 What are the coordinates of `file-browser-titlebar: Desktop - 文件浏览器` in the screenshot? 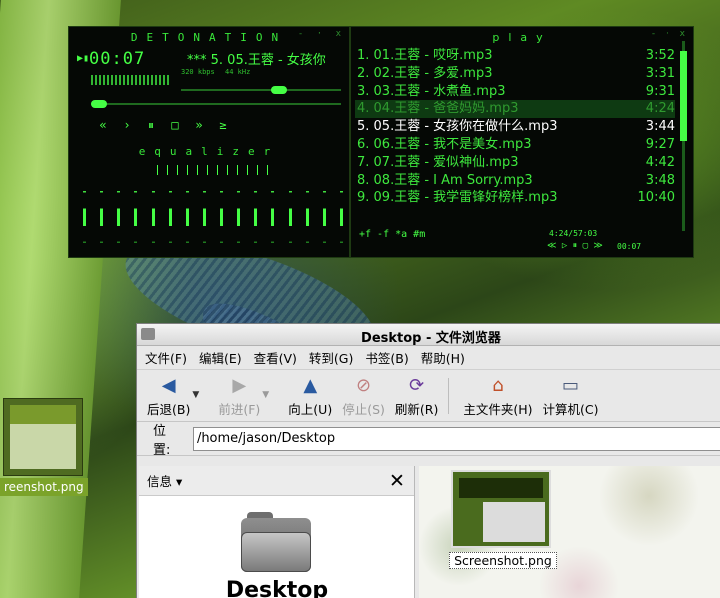 It's located at (428, 335).